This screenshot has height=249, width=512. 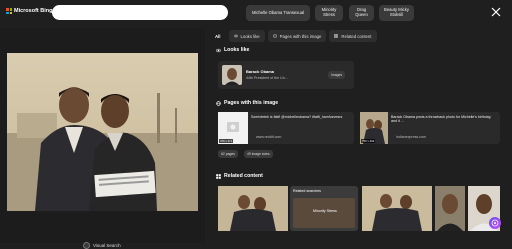 I want to click on entity-name: Barack Obama, so click(x=260, y=71).